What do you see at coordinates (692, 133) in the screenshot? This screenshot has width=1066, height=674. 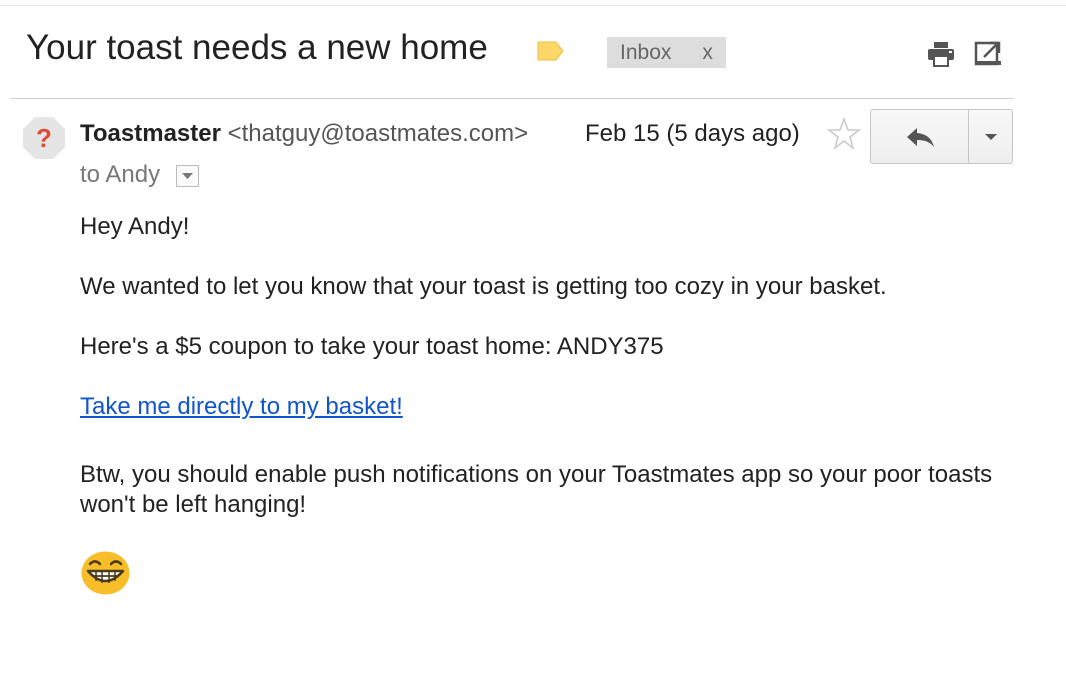 I see `email-date: Feb 15 (5 days ago)` at bounding box center [692, 133].